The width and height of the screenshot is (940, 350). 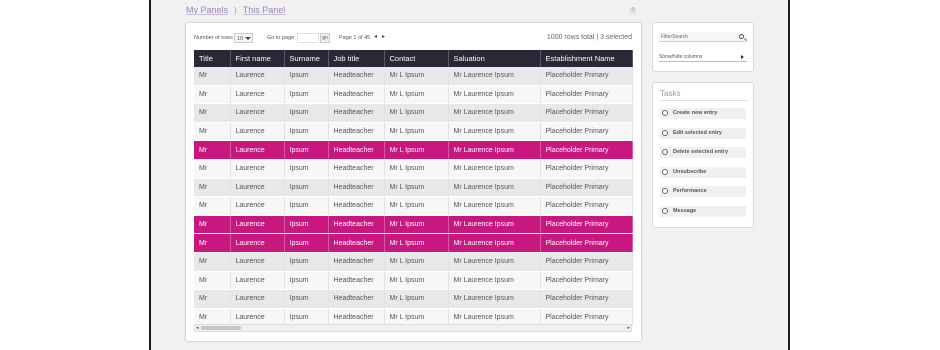 I want to click on column-header: Contact, so click(x=416, y=58).